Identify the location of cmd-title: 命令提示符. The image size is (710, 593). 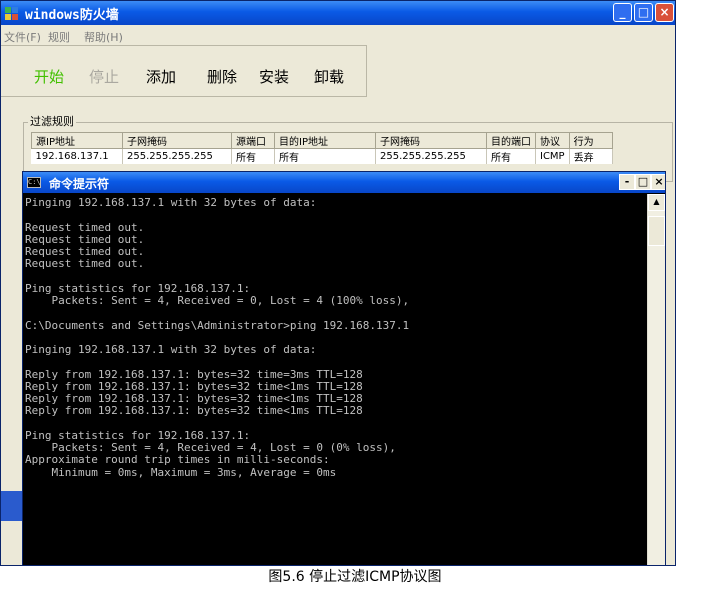
(79, 184).